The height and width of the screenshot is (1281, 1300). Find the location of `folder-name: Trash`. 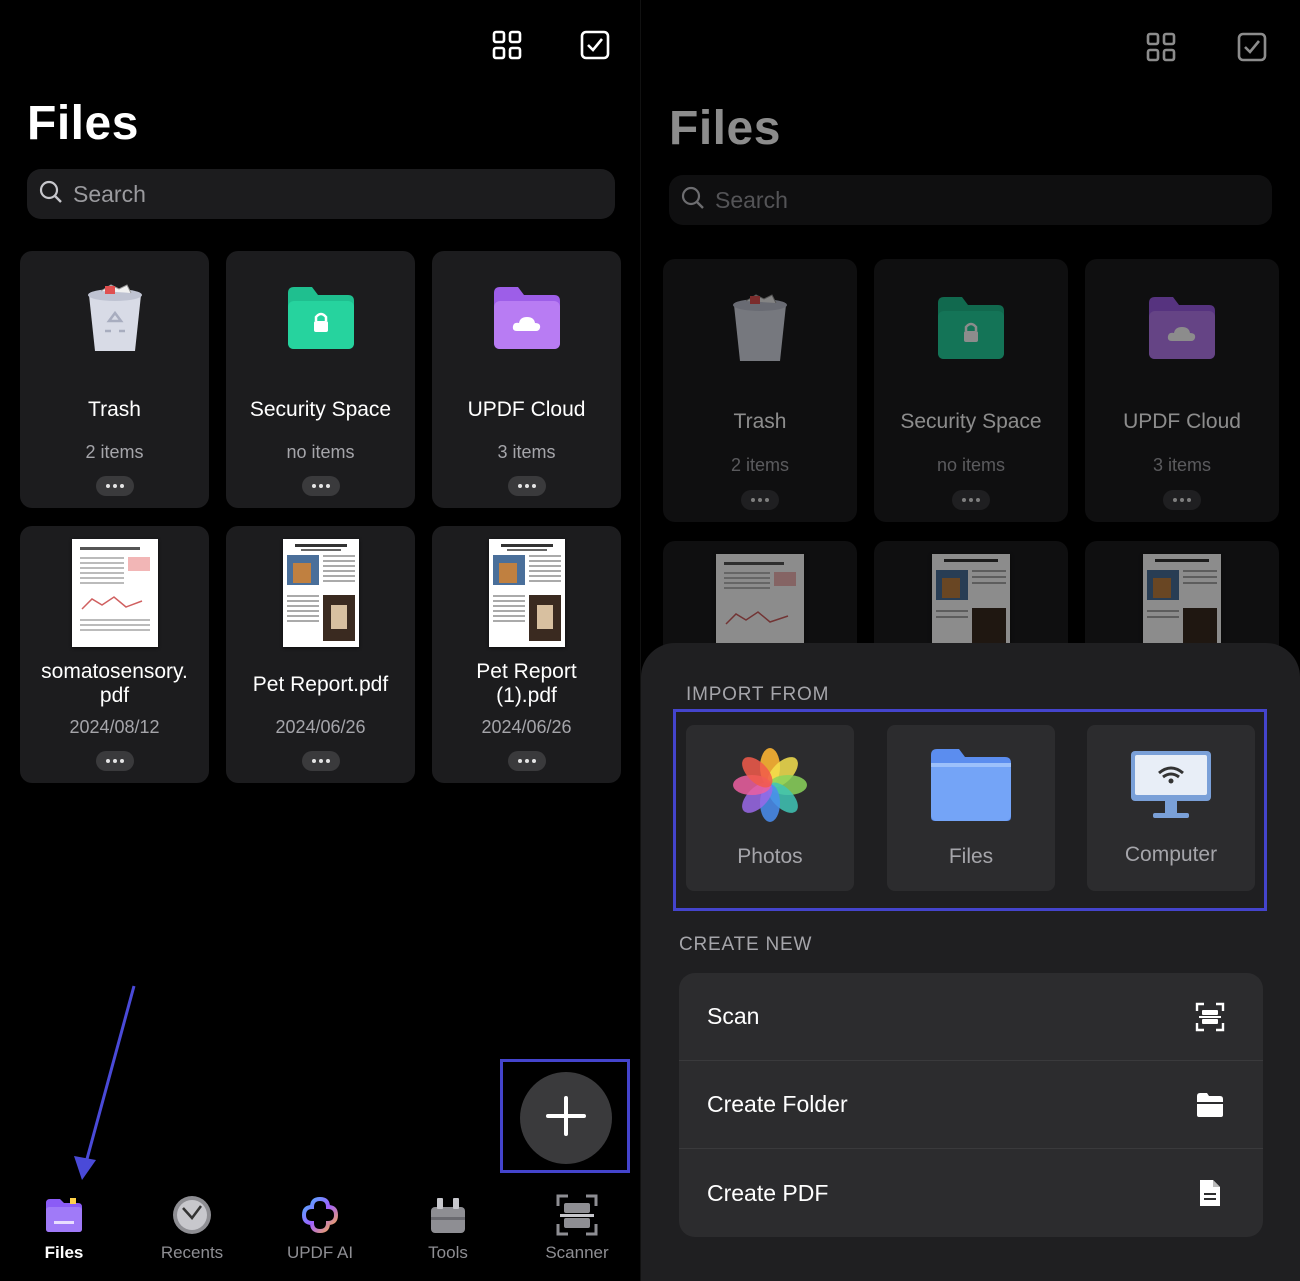

folder-name: Trash is located at coordinates (114, 409).